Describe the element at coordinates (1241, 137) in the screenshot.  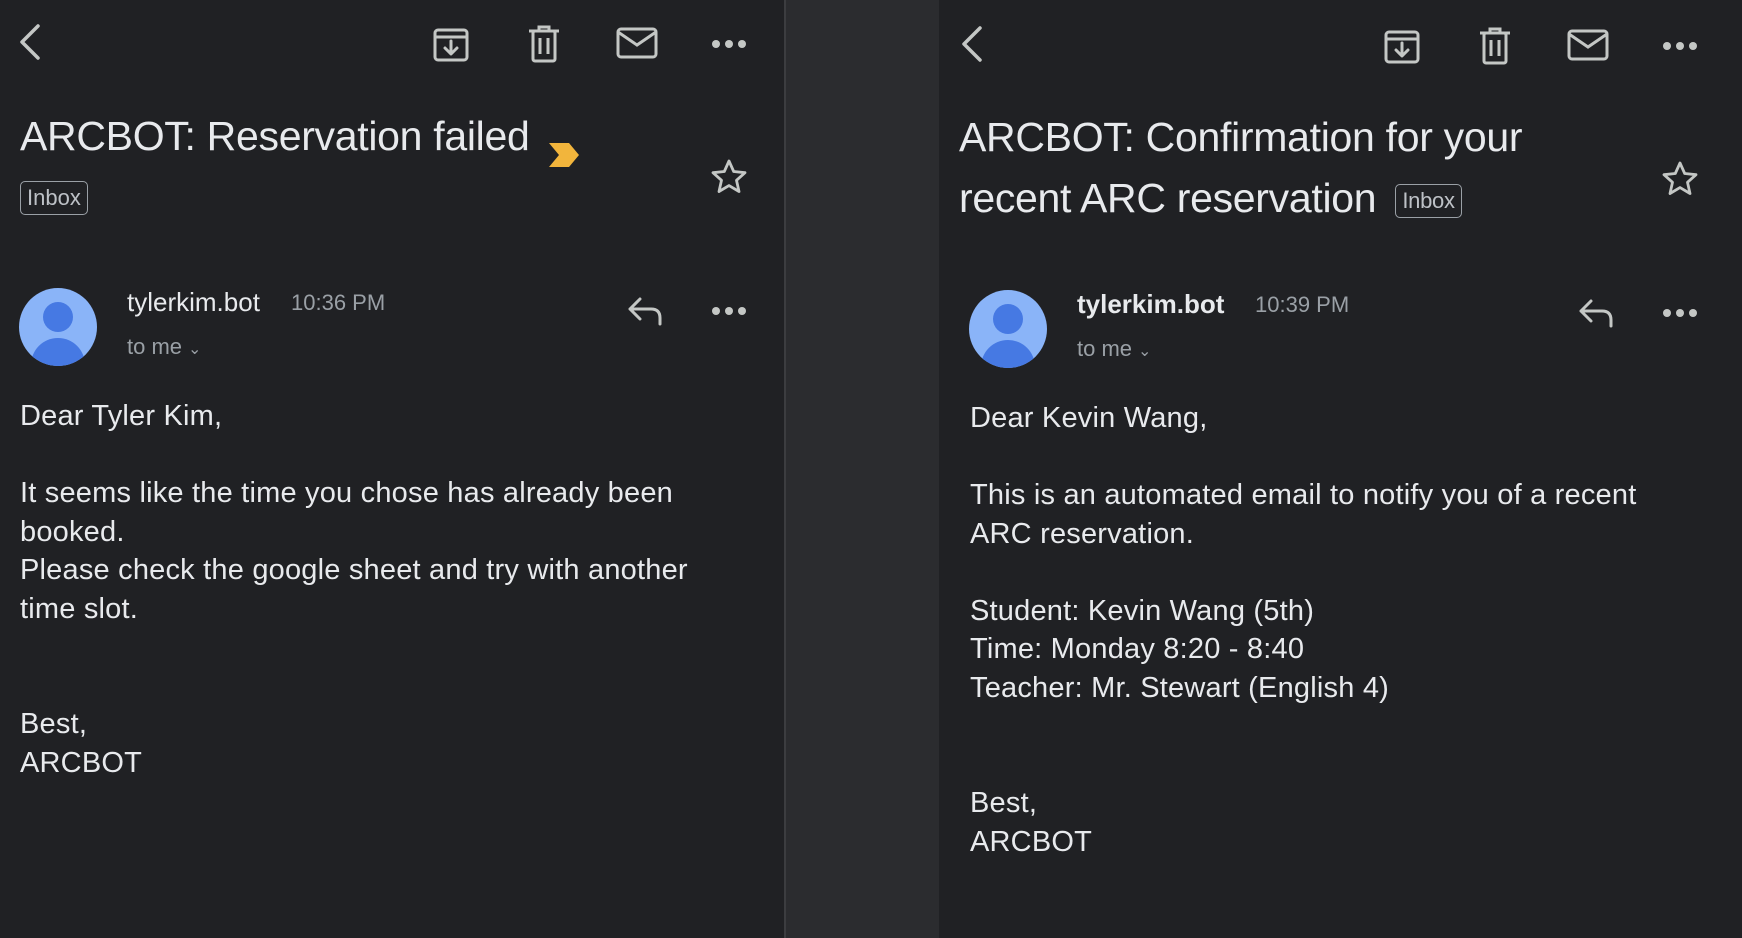
I see `subject-line: ARCBOT: Confirmation for your` at that location.